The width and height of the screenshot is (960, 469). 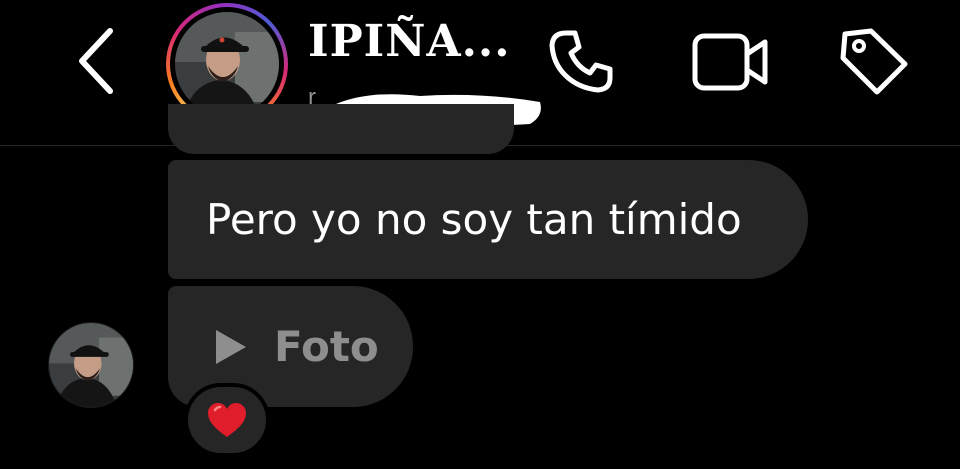 I want to click on avatar-photo, so click(x=227, y=64).